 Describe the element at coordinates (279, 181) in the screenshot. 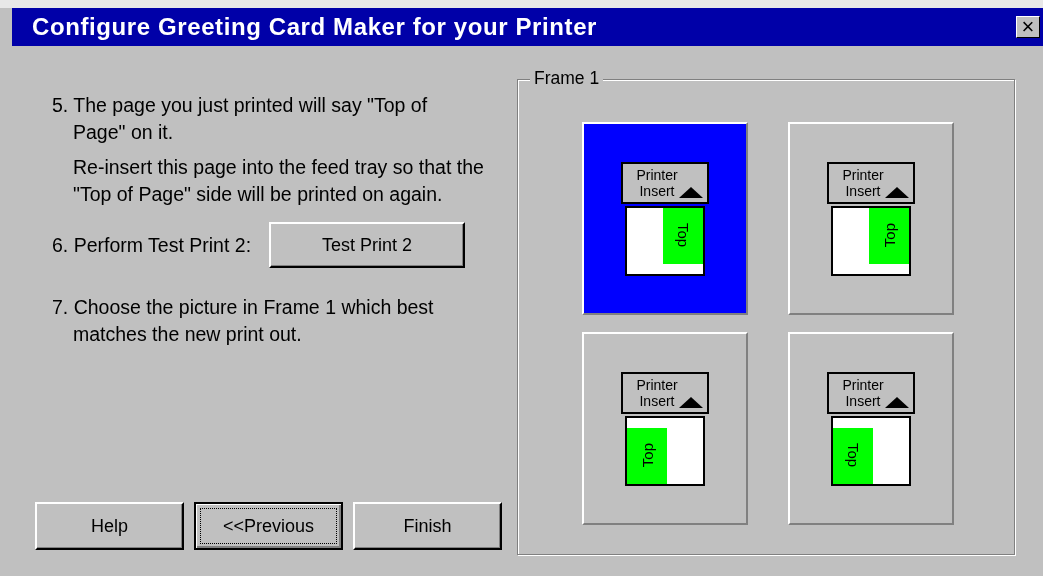

I see `instruction-text: Re-insert this page into the feed tray so that the "Top of Page" side will be printed on again.` at that location.